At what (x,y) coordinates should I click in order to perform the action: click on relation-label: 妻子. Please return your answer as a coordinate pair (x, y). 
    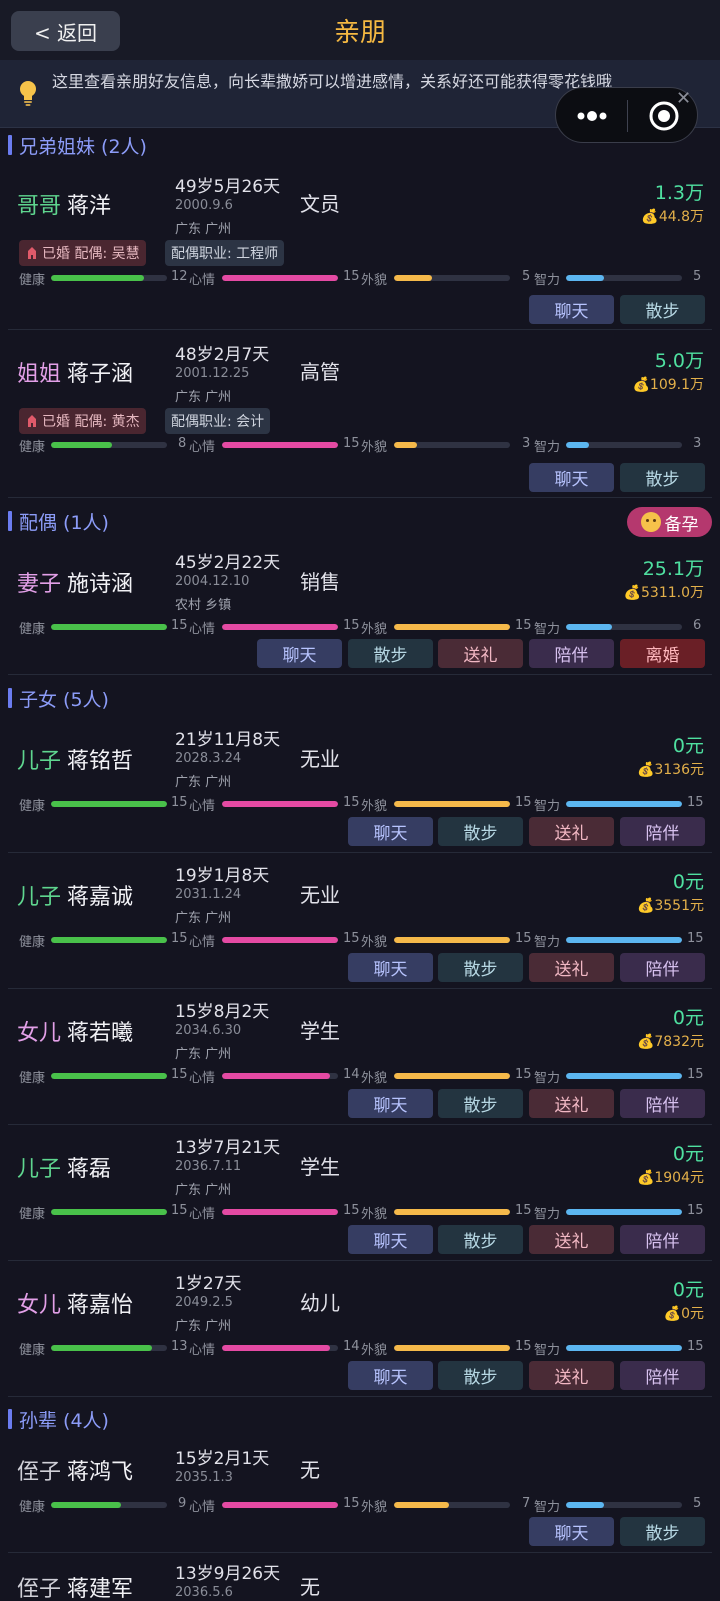
    Looking at the image, I should click on (39, 584).